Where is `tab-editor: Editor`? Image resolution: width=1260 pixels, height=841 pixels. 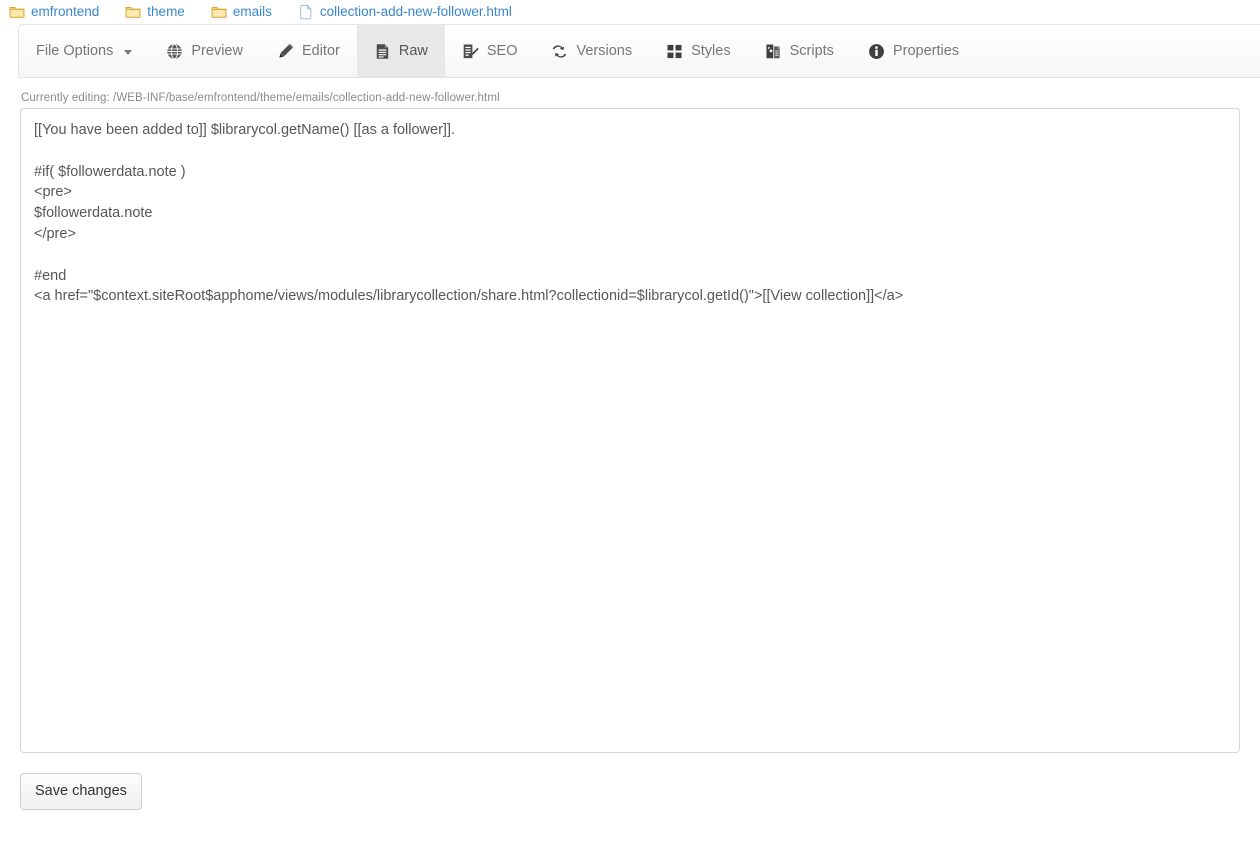 tab-editor: Editor is located at coordinates (308, 51).